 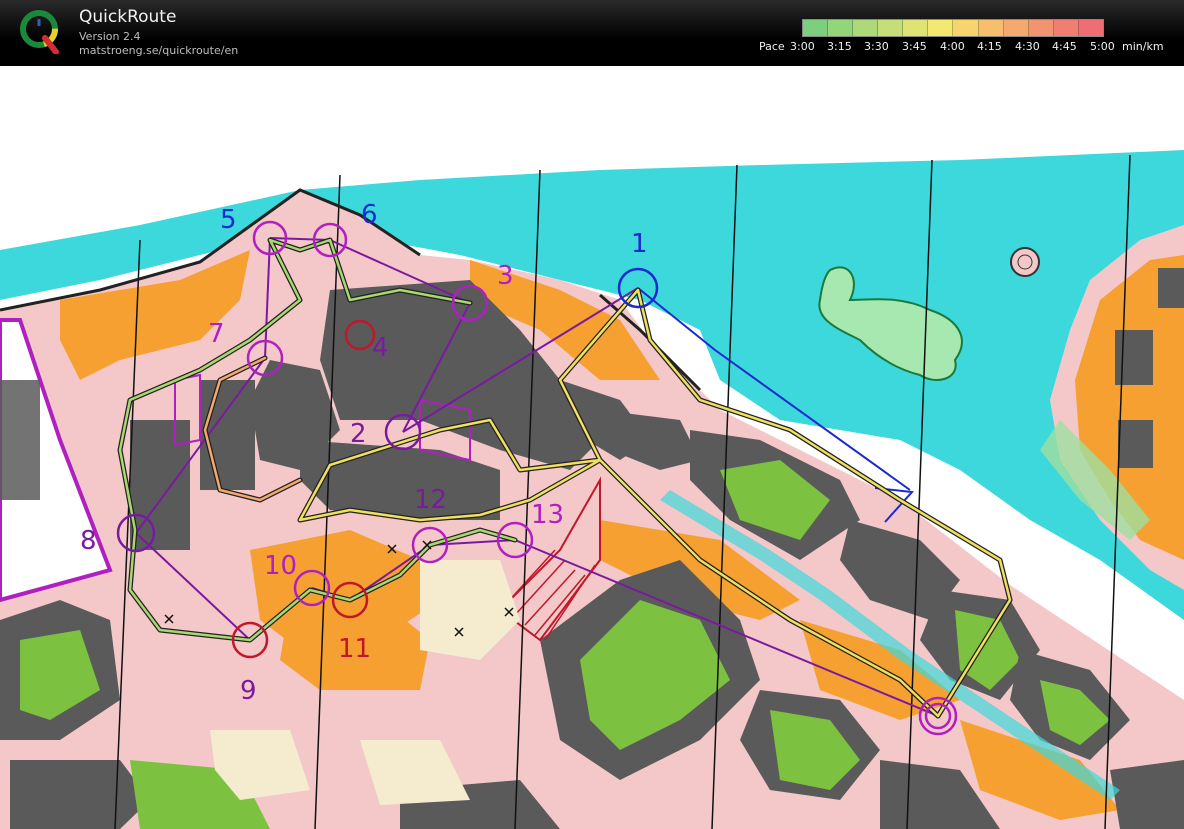 What do you see at coordinates (1102, 46) in the screenshot?
I see `pace-tick-label: 5:00` at bounding box center [1102, 46].